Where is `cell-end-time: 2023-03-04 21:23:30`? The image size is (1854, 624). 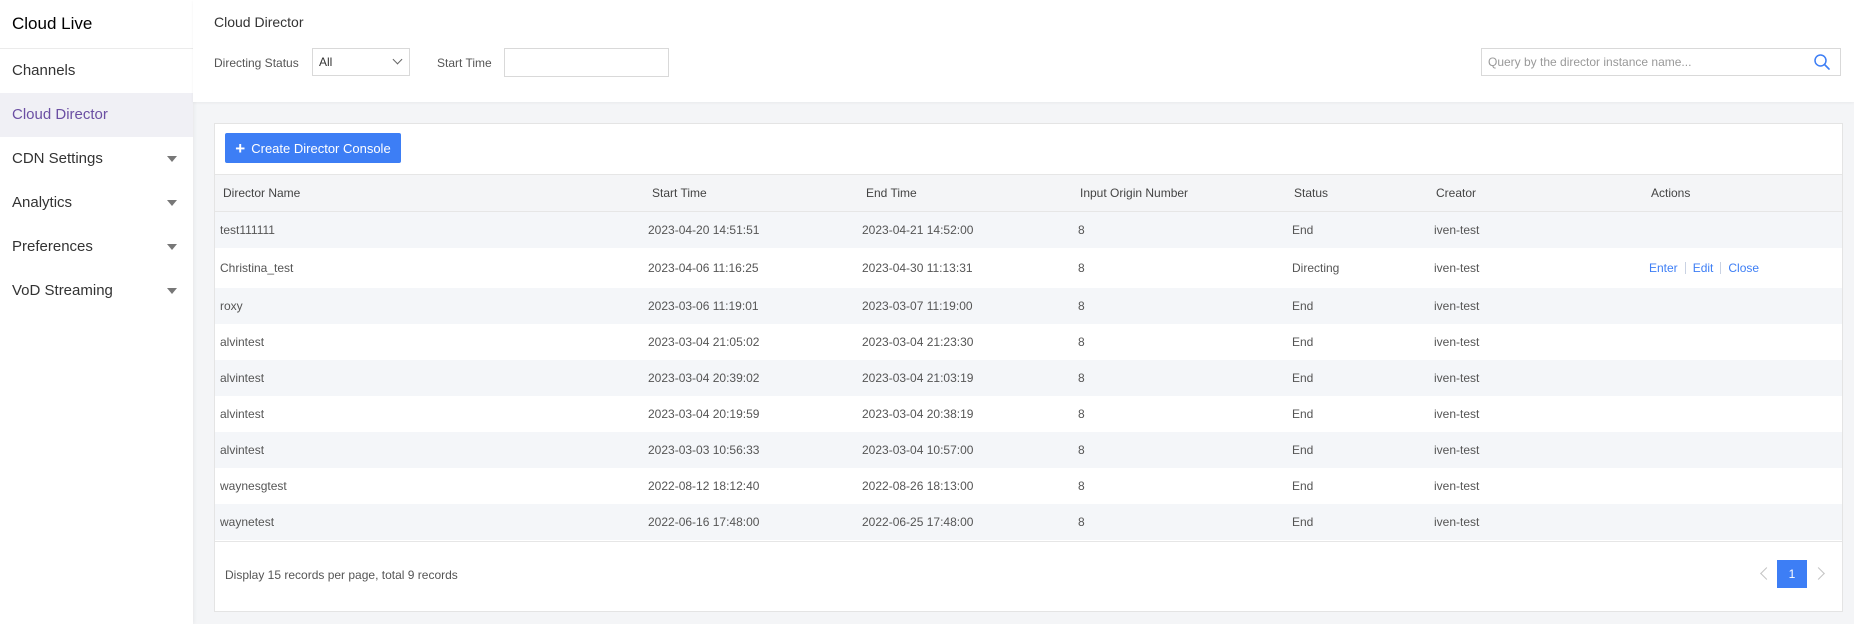
cell-end-time: 2023-03-04 21:23:30 is located at coordinates (918, 342).